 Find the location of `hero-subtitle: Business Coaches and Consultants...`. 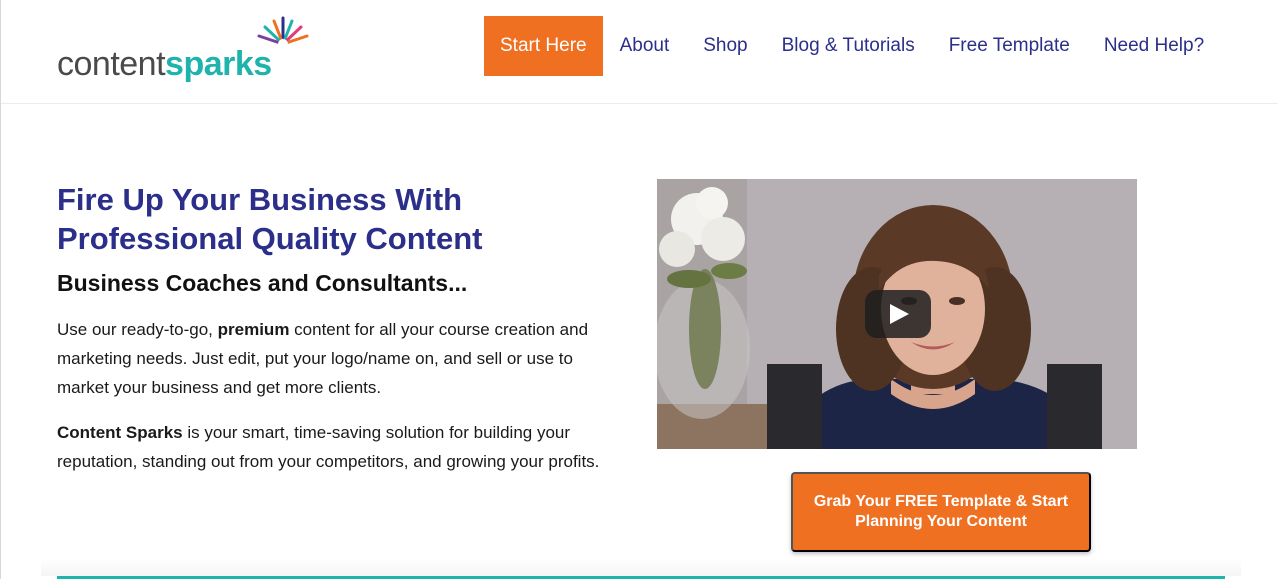

hero-subtitle: Business Coaches and Consultants... is located at coordinates (262, 283).